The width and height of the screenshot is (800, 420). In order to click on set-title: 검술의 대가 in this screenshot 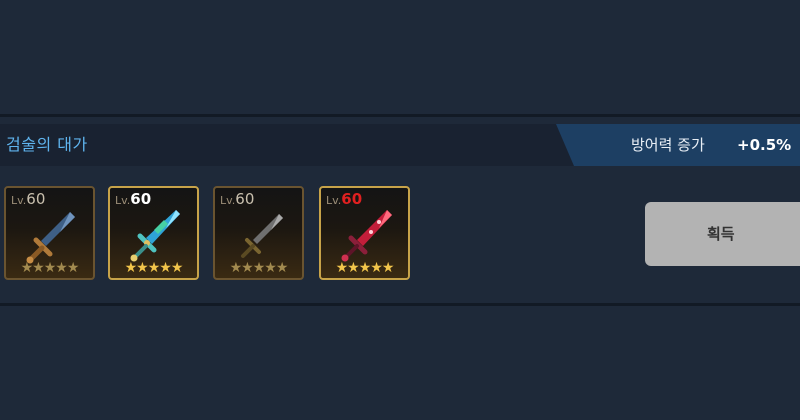, I will do `click(47, 144)`.